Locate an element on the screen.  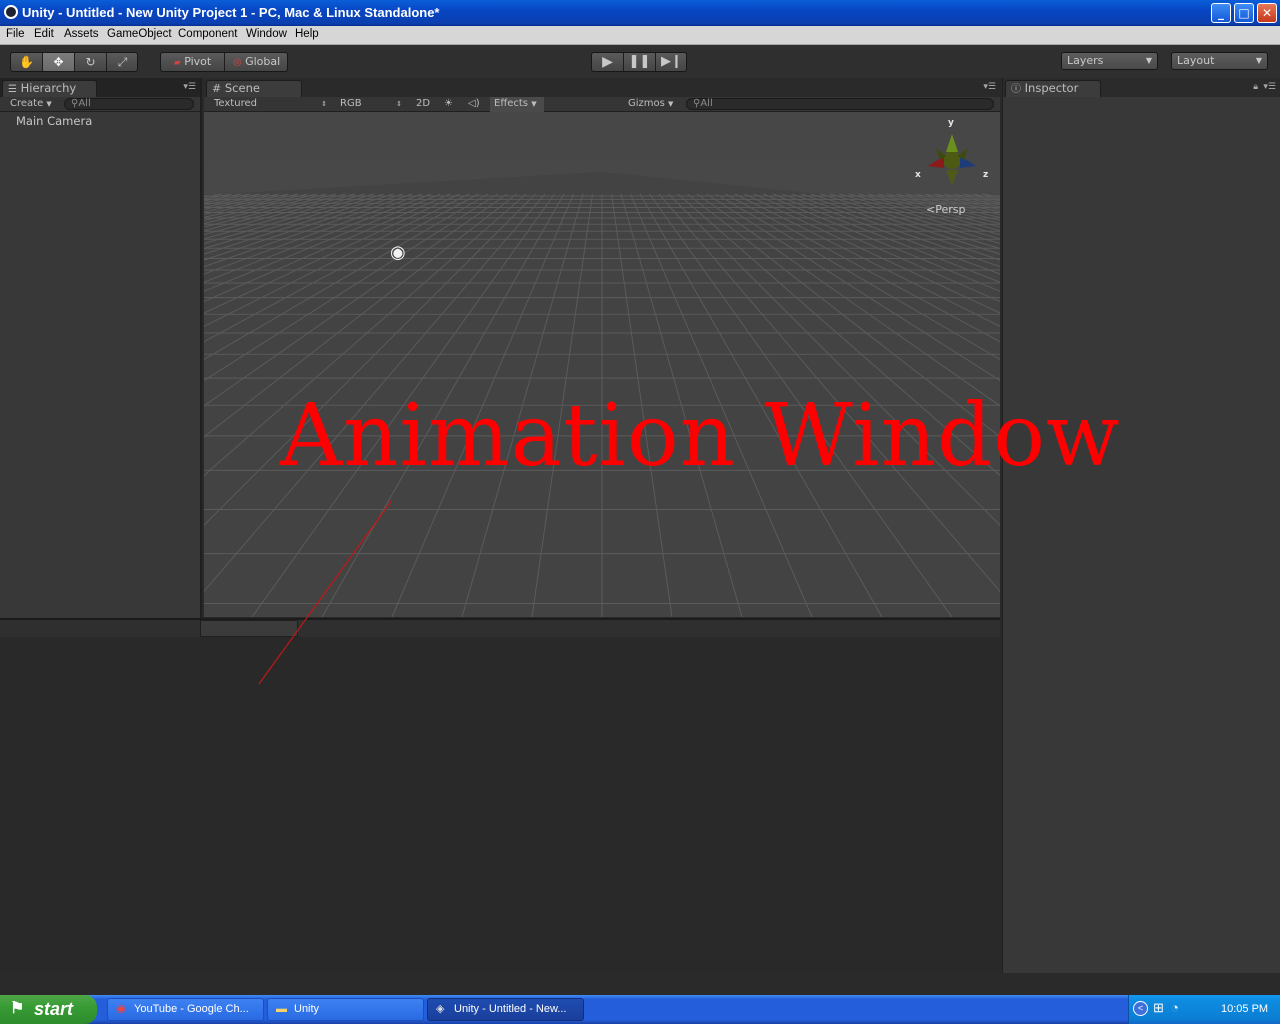
folder-icon: ▬ is located at coordinates (281, 1009).